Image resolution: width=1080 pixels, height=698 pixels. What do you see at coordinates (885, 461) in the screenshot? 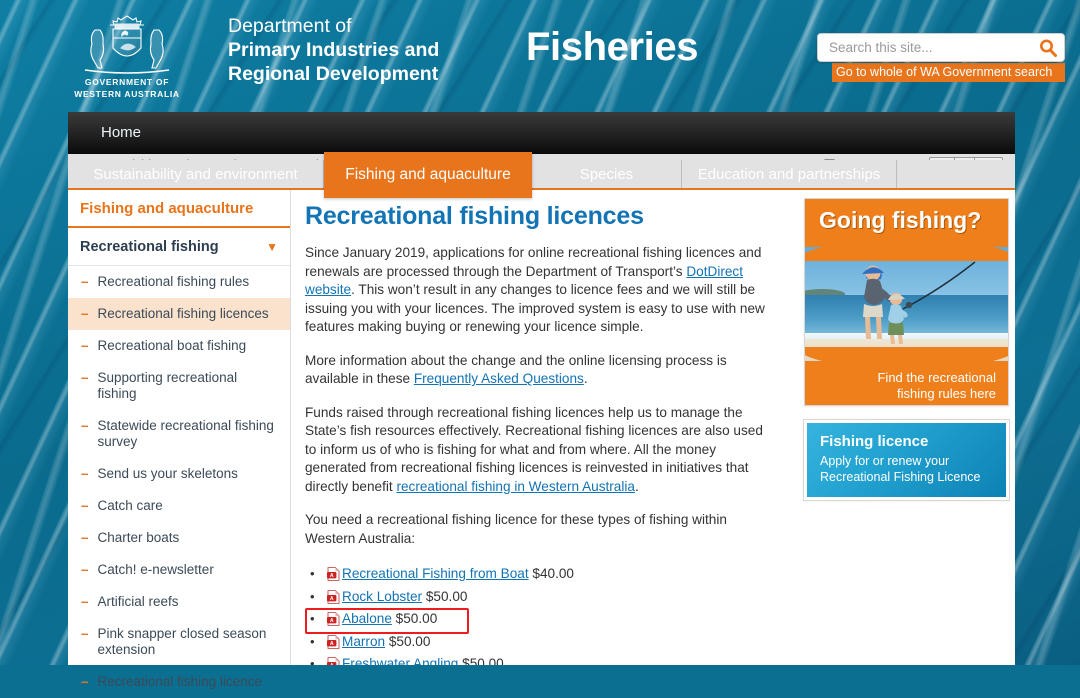
I see `fishing-licence-promo-line1: Apply for or renew your` at bounding box center [885, 461].